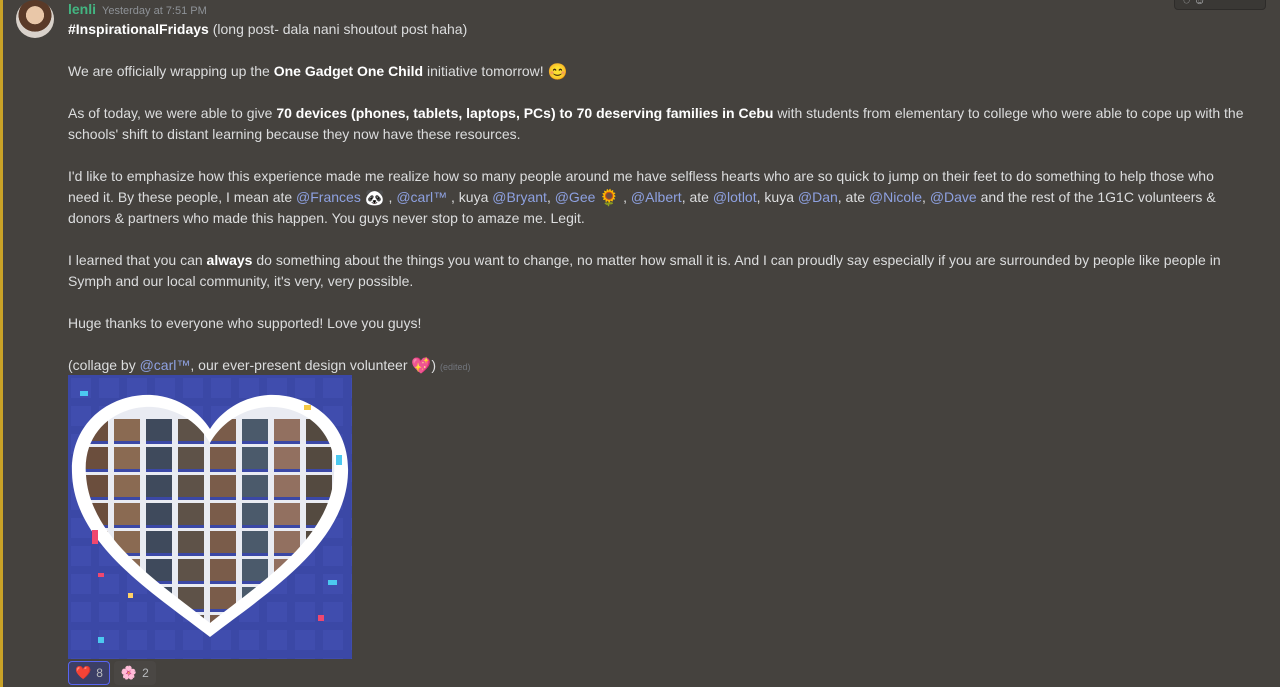  What do you see at coordinates (557, 72) in the screenshot?
I see `smile-emoji-icon: 😊` at bounding box center [557, 72].